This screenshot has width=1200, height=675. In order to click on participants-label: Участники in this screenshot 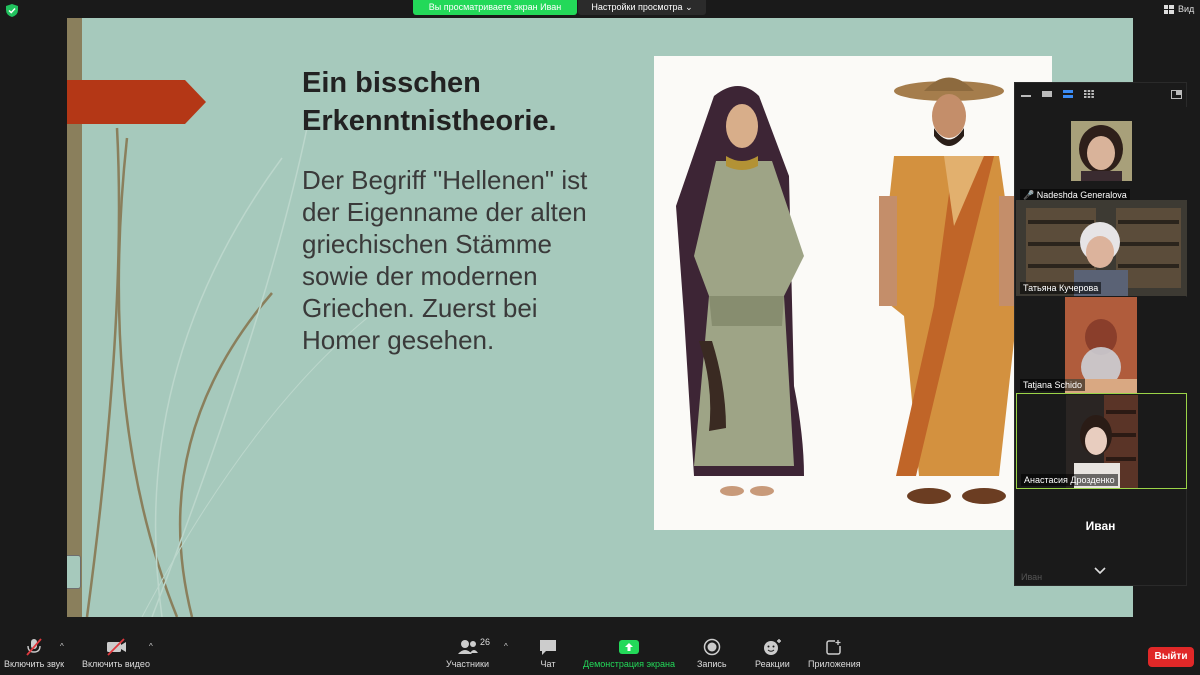, I will do `click(467, 664)`.